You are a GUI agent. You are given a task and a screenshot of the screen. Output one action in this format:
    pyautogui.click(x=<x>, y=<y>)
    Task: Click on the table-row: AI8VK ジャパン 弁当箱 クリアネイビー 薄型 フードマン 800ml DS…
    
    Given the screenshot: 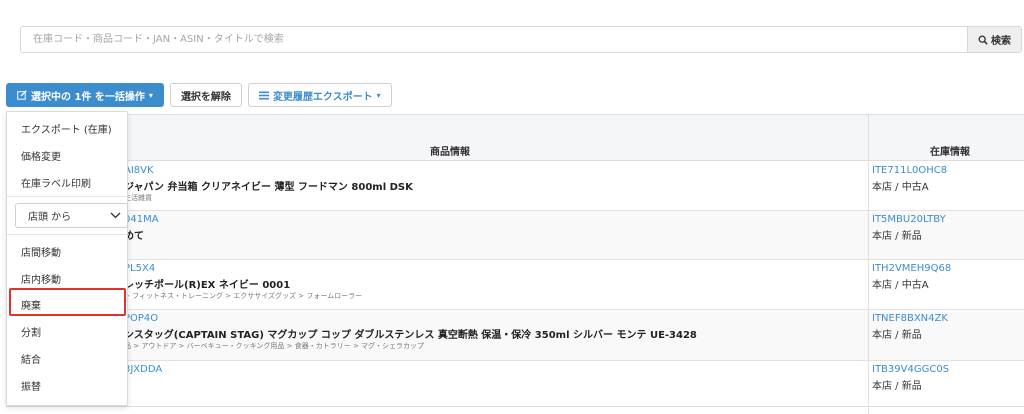 What is the action you would take?
    pyautogui.click(x=515, y=186)
    